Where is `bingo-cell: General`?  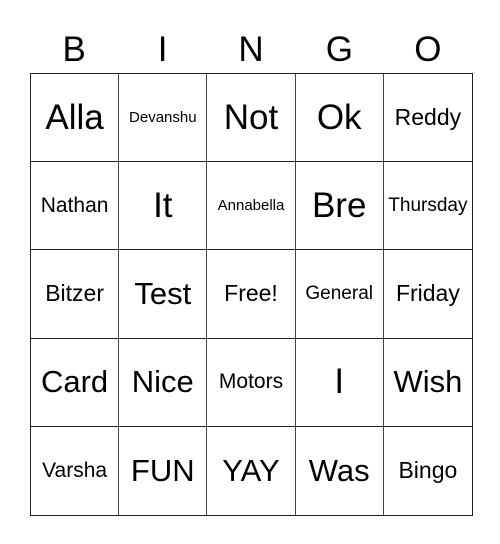
bingo-cell: General is located at coordinates (339, 294).